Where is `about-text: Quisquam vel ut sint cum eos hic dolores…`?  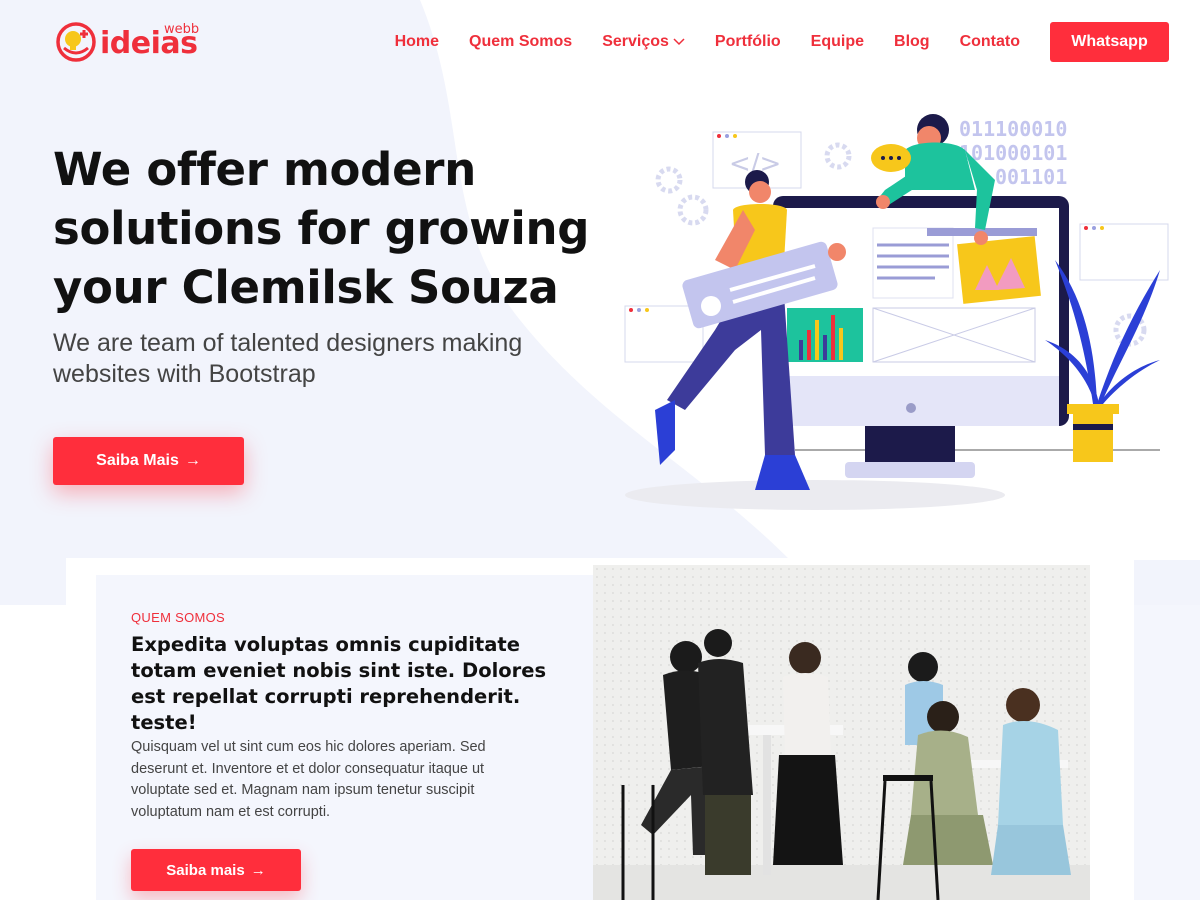 about-text: Quisquam vel ut sint cum eos hic dolores… is located at coordinates (308, 779).